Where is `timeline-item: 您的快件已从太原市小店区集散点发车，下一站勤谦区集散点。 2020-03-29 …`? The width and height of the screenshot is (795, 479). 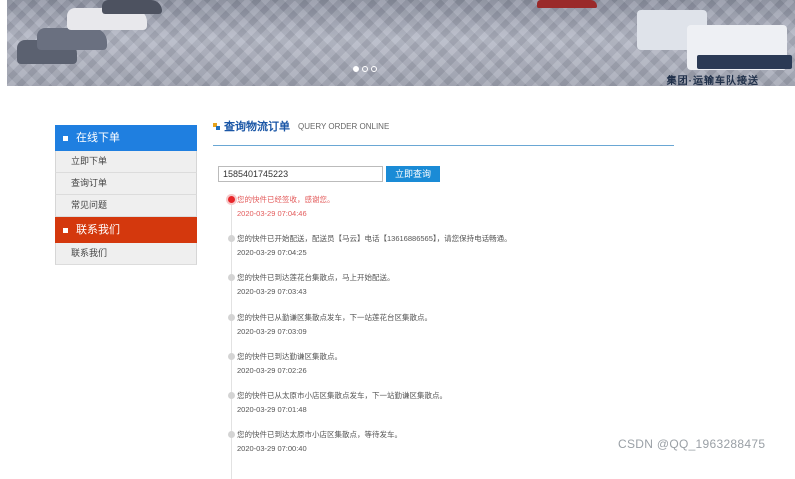 timeline-item: 您的快件已从太原市小店区集散点发车，下一站勤谦区集散点。 2020-03-29 … is located at coordinates (448, 406).